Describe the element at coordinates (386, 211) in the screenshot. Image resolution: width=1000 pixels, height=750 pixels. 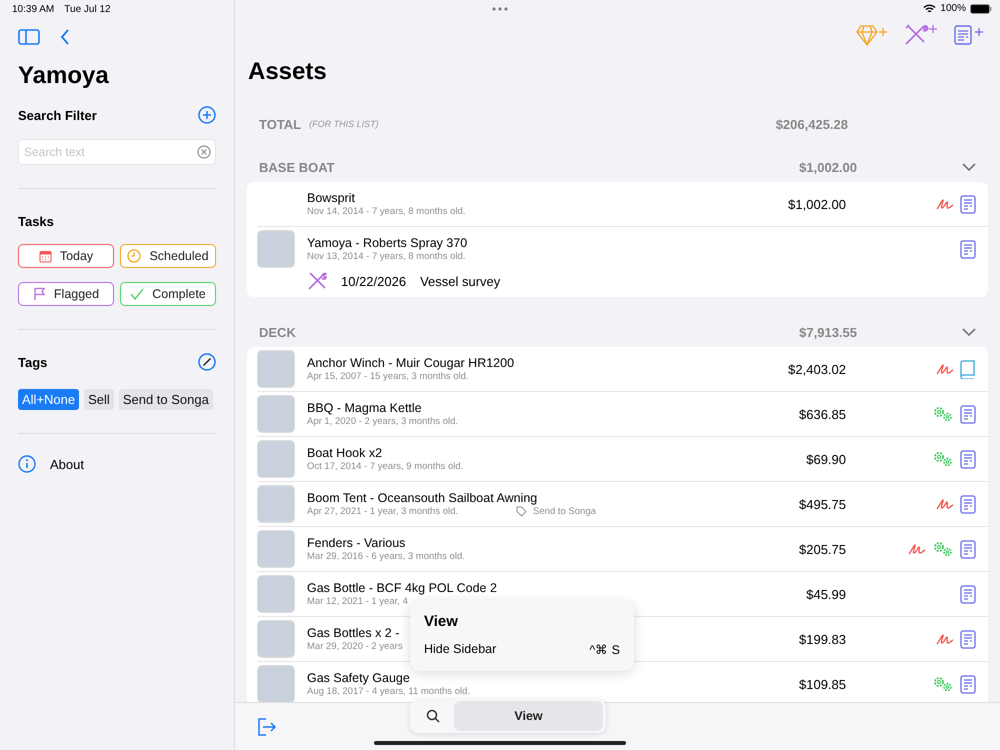
I see `asset-date: Nov 14, 2014 - 7 years, 8 months old.` at that location.